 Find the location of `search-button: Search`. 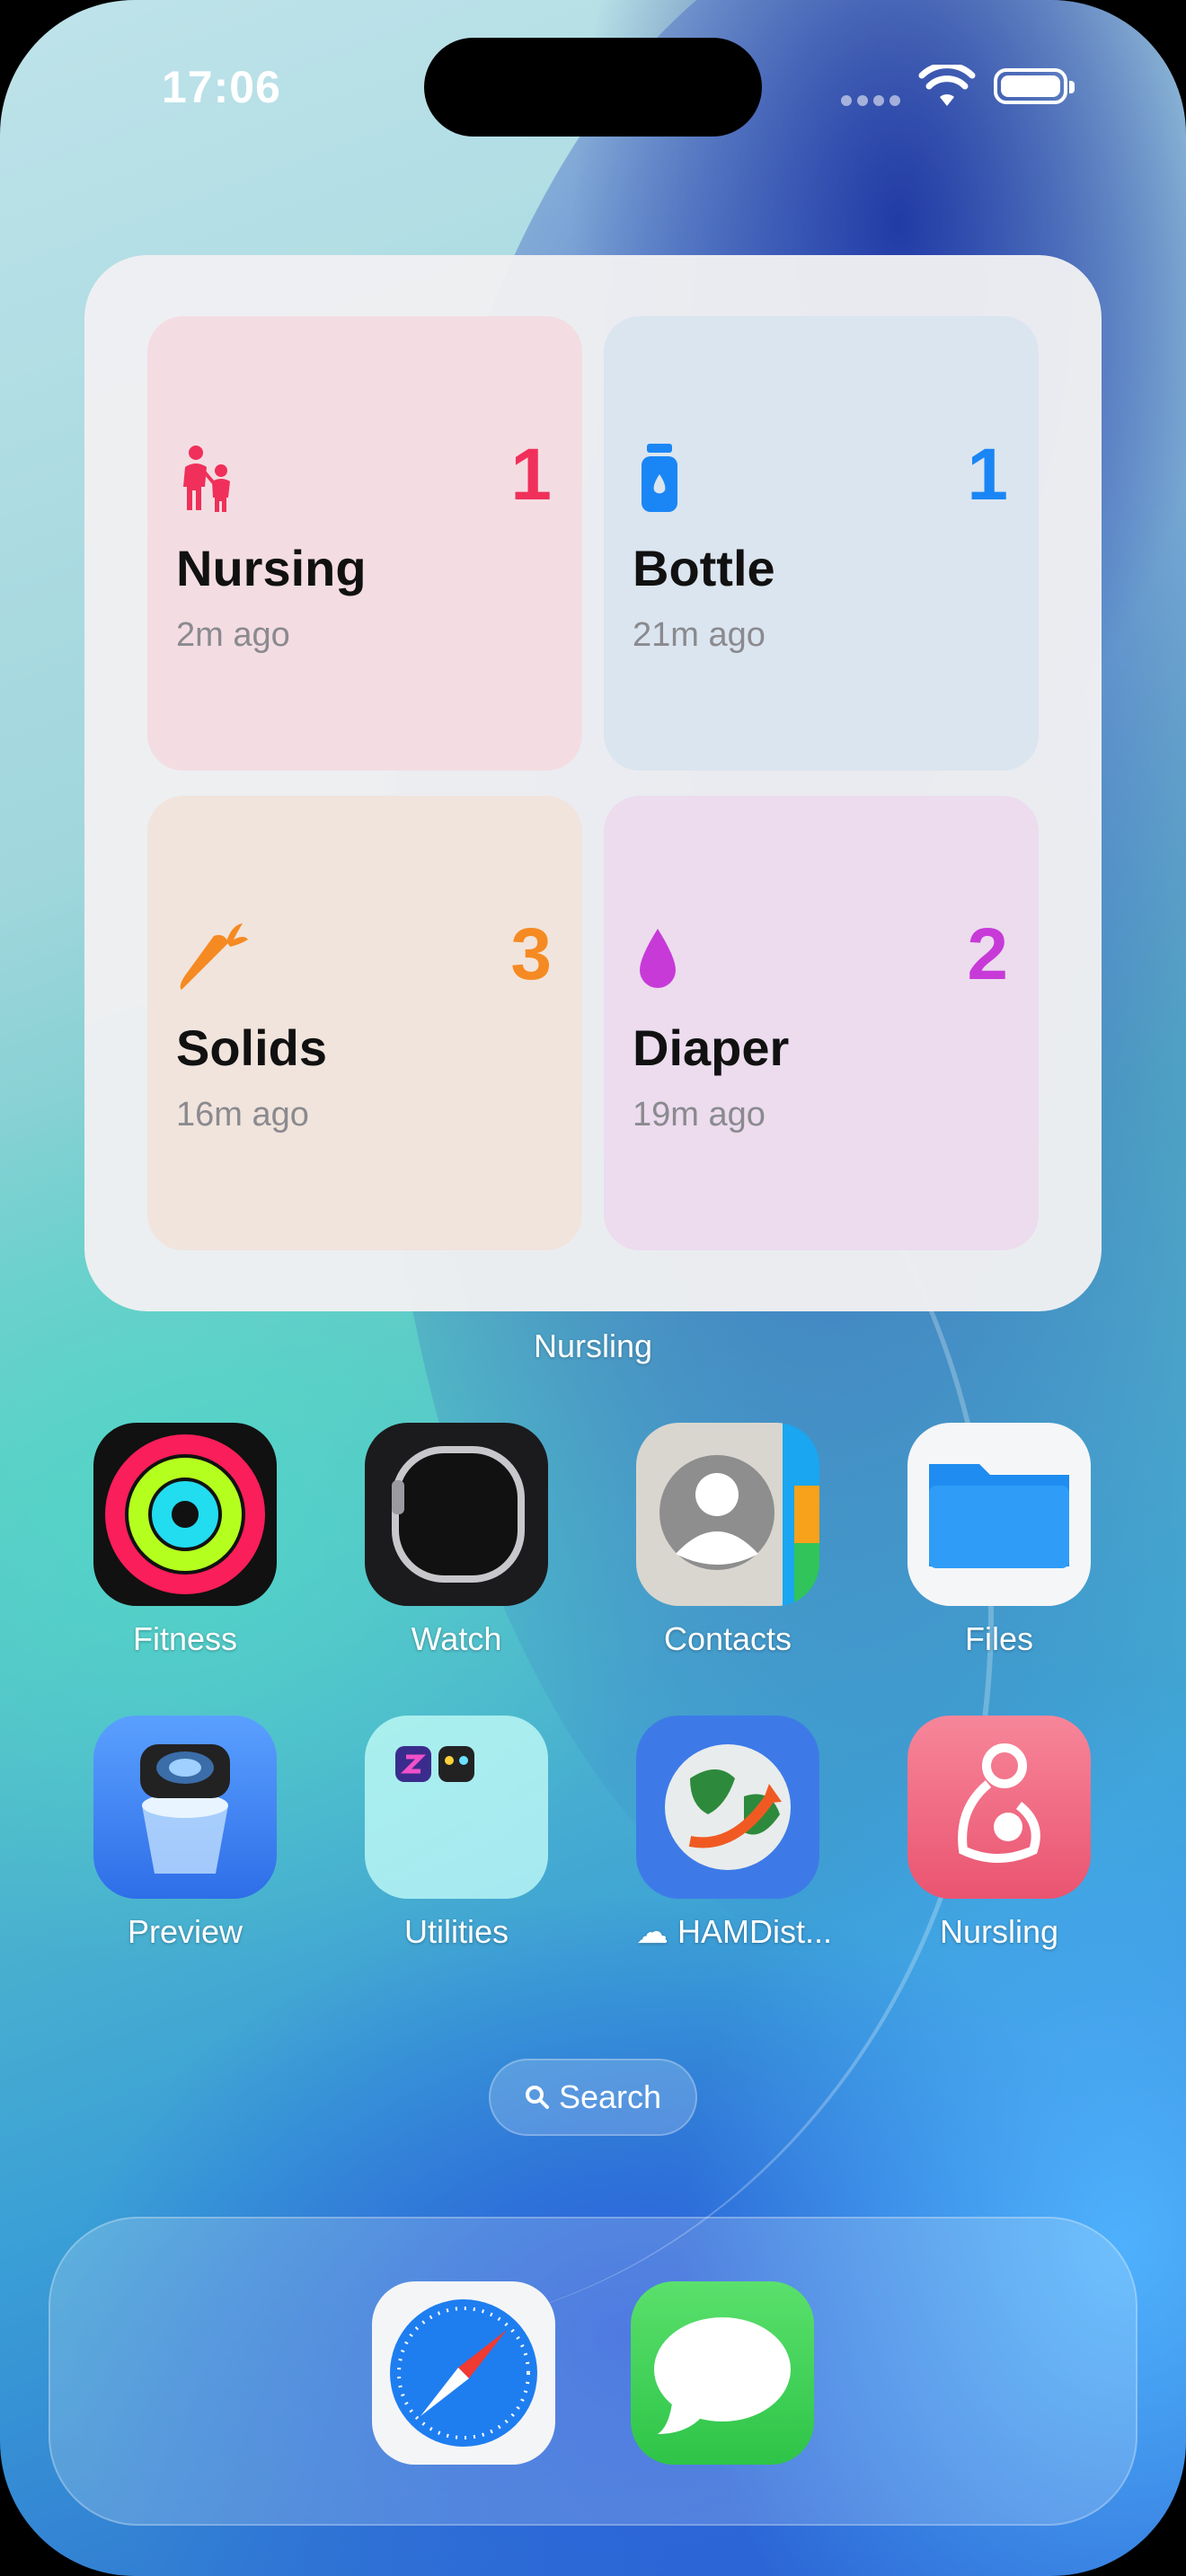

search-button: Search is located at coordinates (593, 2097).